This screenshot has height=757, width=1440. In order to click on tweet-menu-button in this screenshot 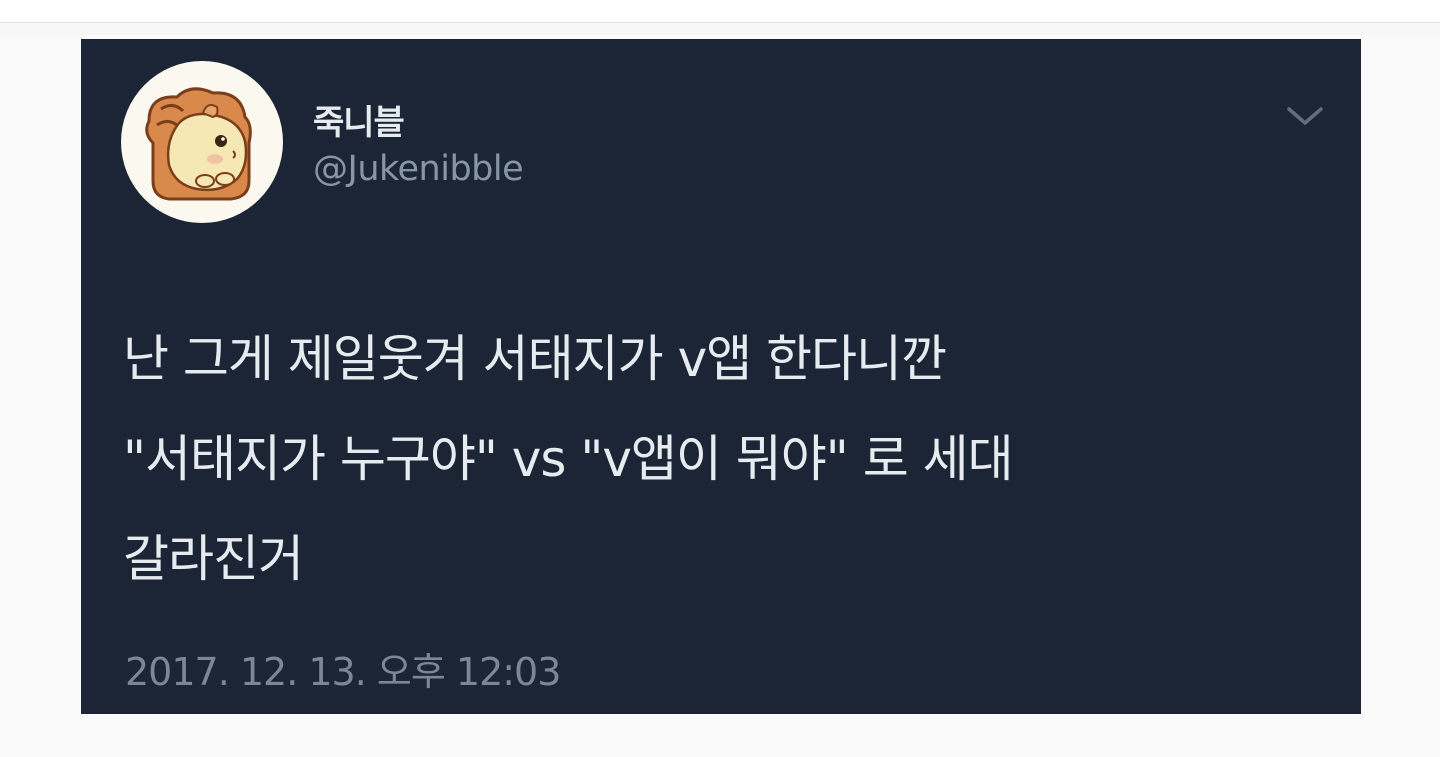, I will do `click(1305, 117)`.